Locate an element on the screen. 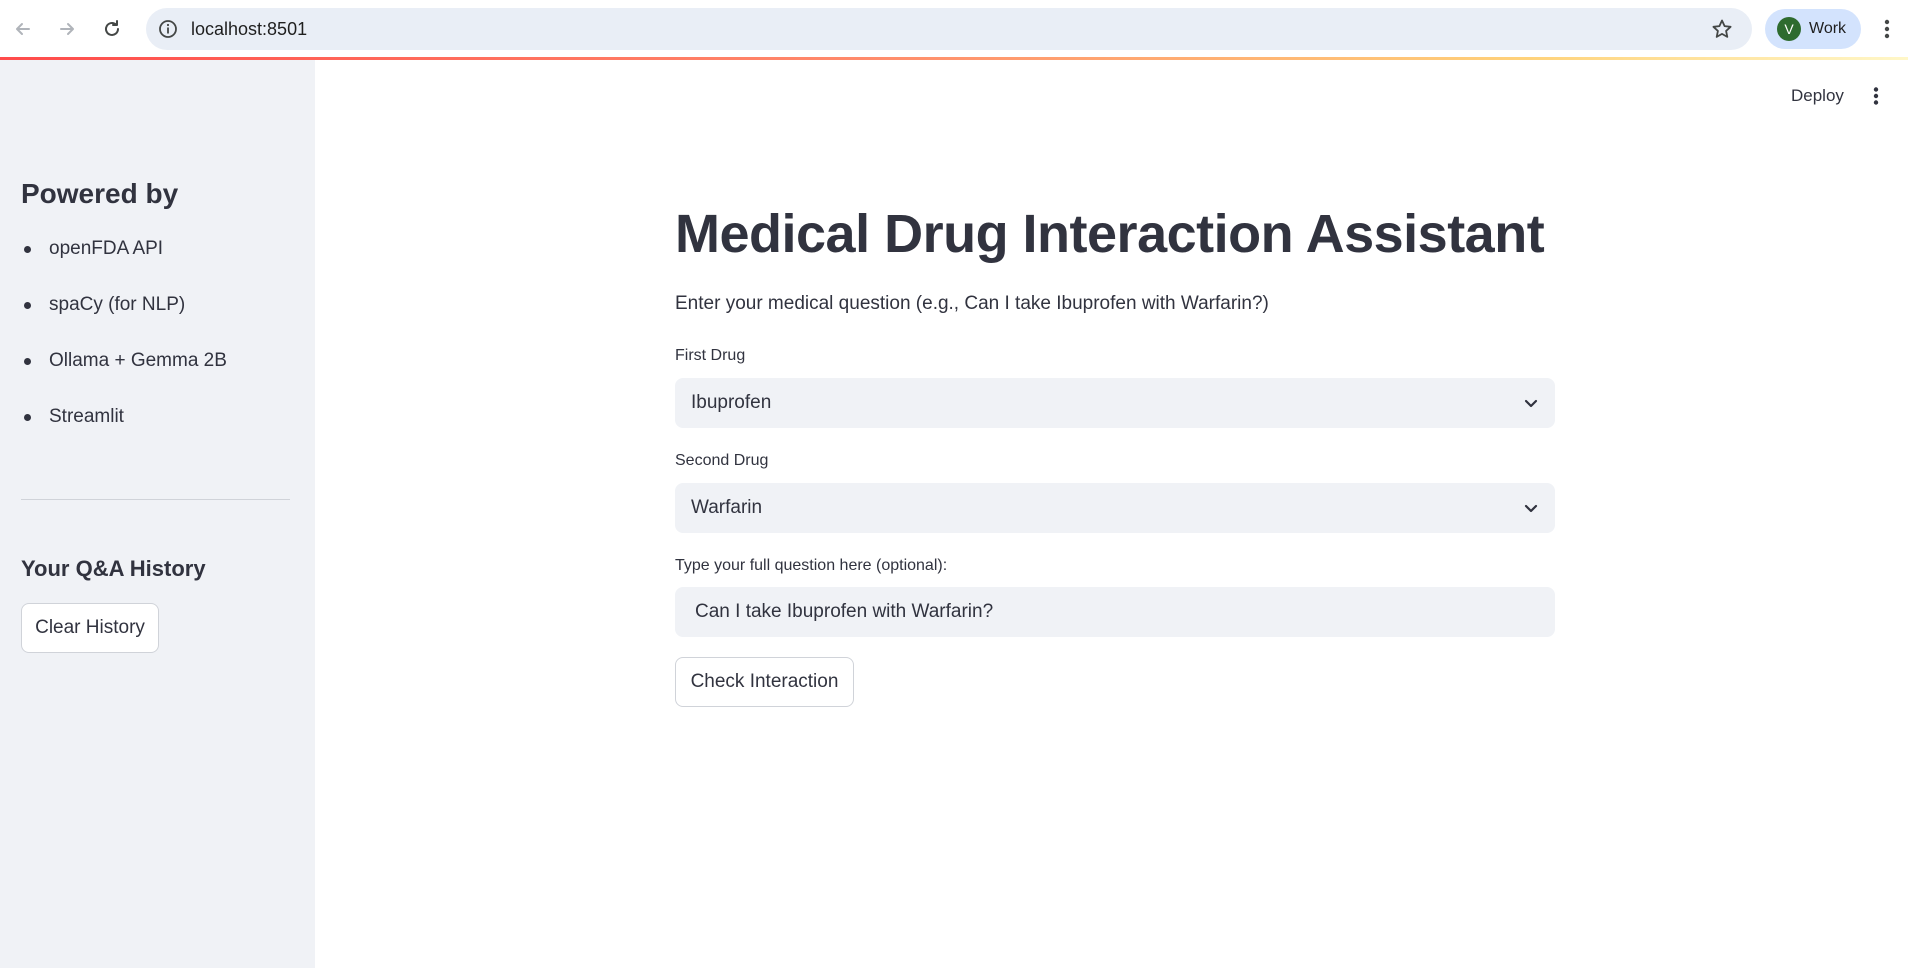 This screenshot has height=968, width=1908. browser-menu-icon is located at coordinates (1887, 29).